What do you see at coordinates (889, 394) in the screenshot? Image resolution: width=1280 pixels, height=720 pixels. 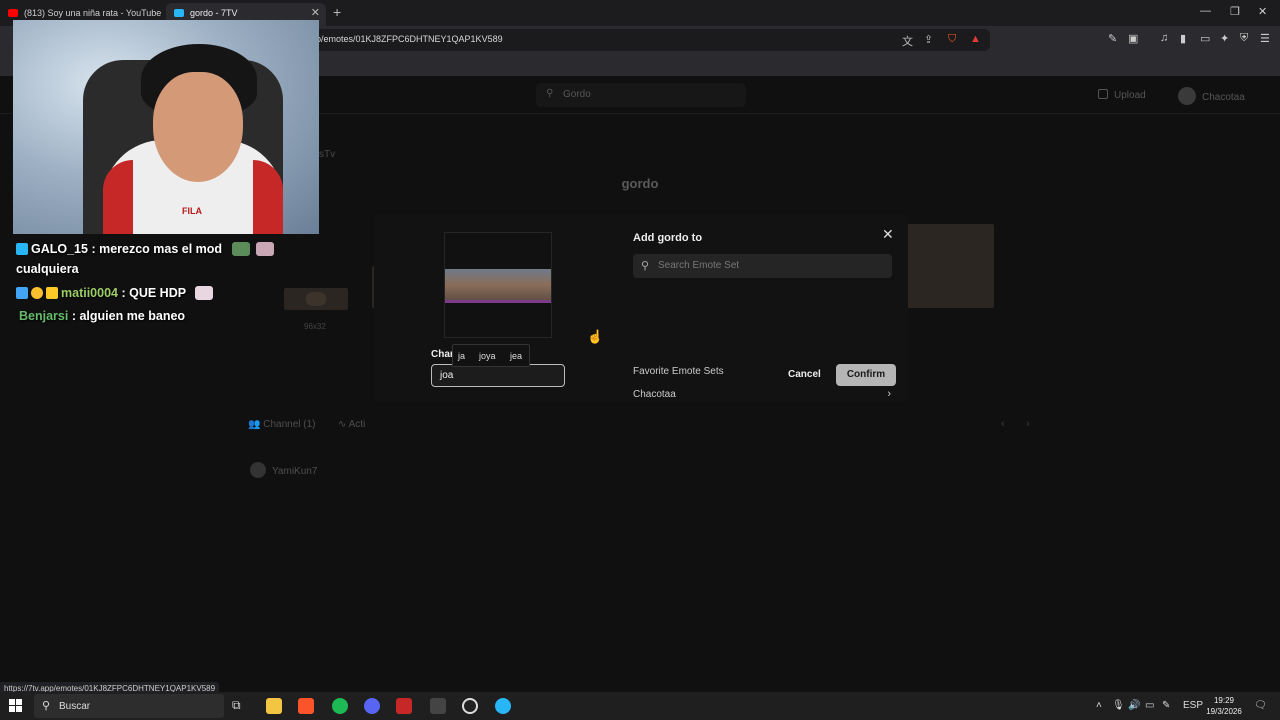 I see `chevron-right-icon: ›` at bounding box center [889, 394].